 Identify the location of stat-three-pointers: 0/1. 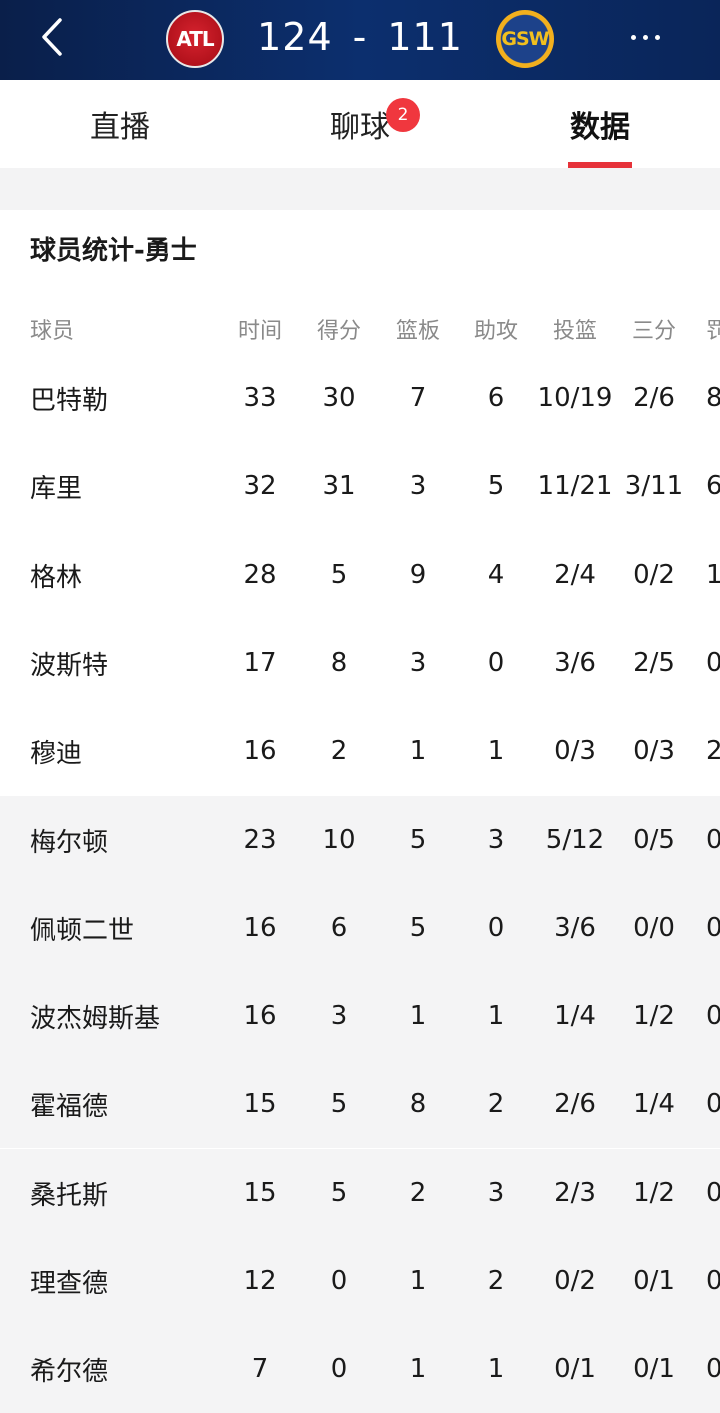
(654, 1281).